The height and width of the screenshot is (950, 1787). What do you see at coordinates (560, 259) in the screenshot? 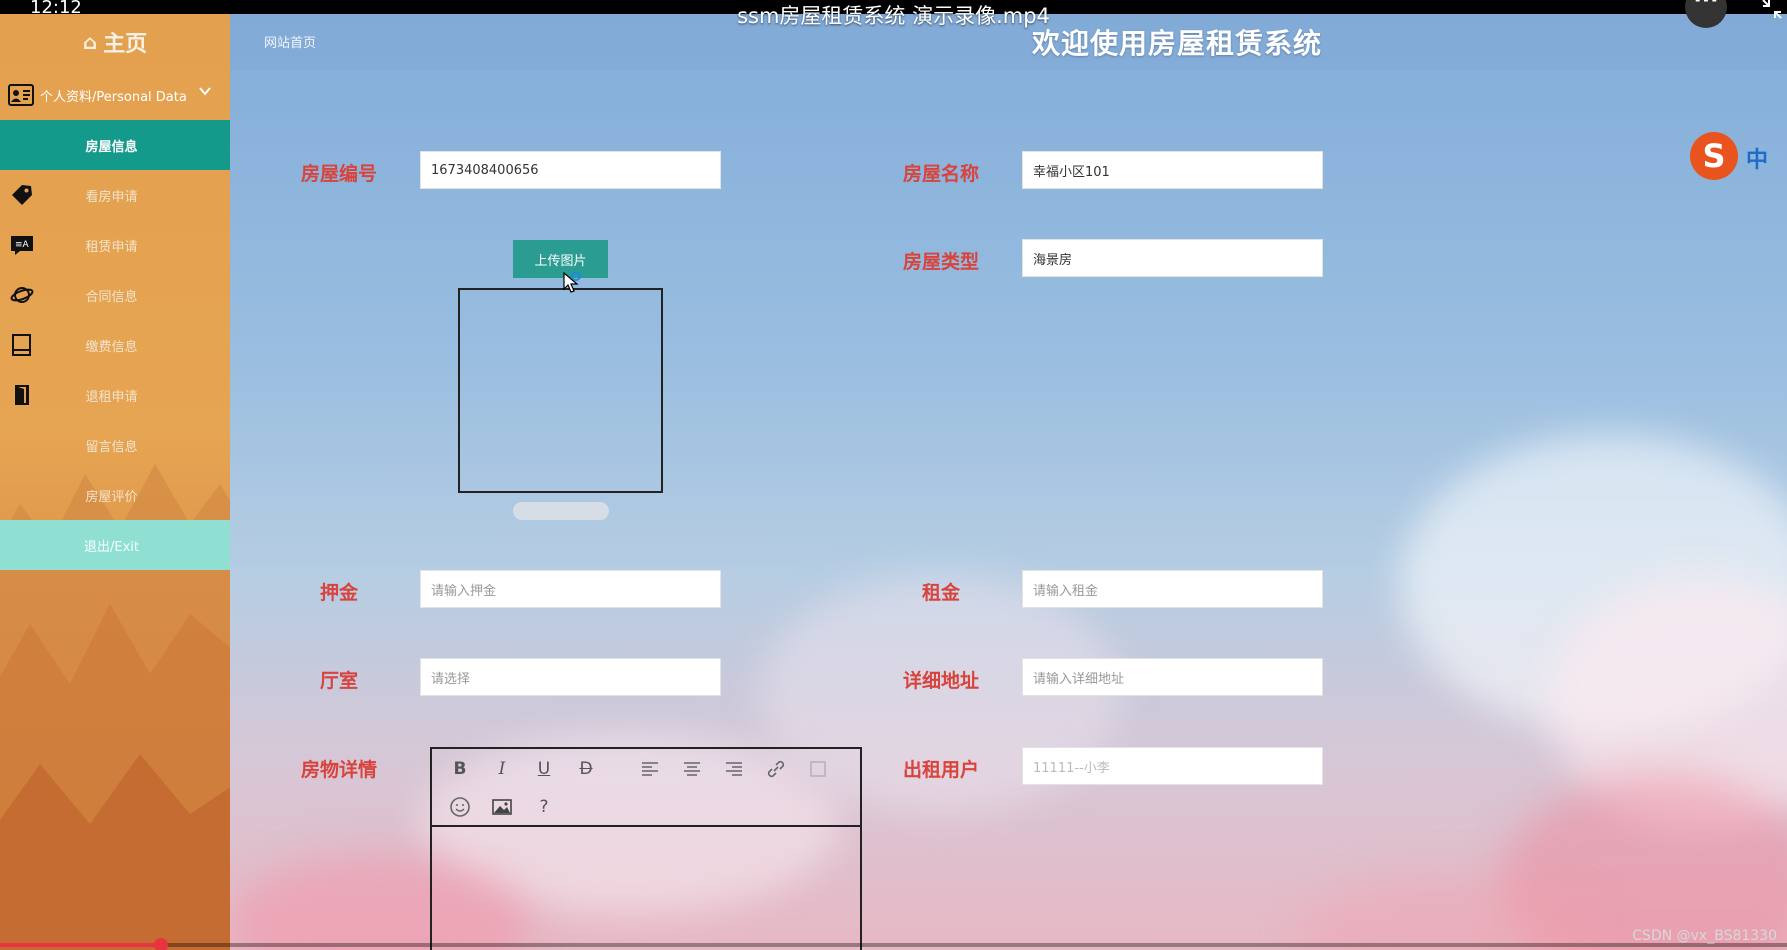
I see `upload-image-button: 上传图片` at bounding box center [560, 259].